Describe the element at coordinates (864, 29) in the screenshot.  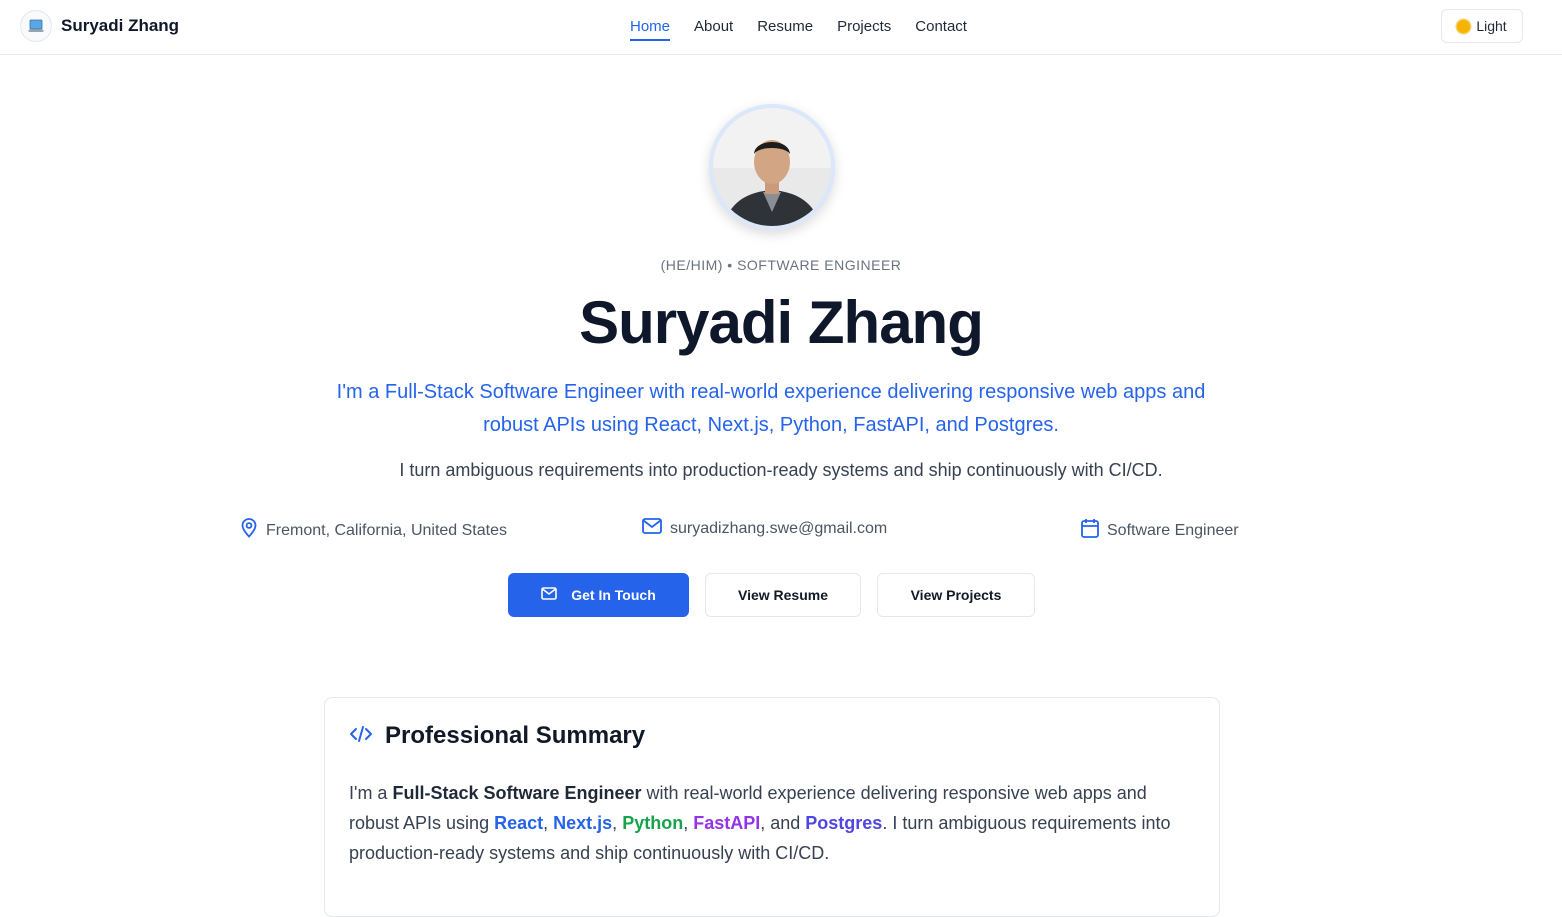
I see `nav-projects: Projects` at that location.